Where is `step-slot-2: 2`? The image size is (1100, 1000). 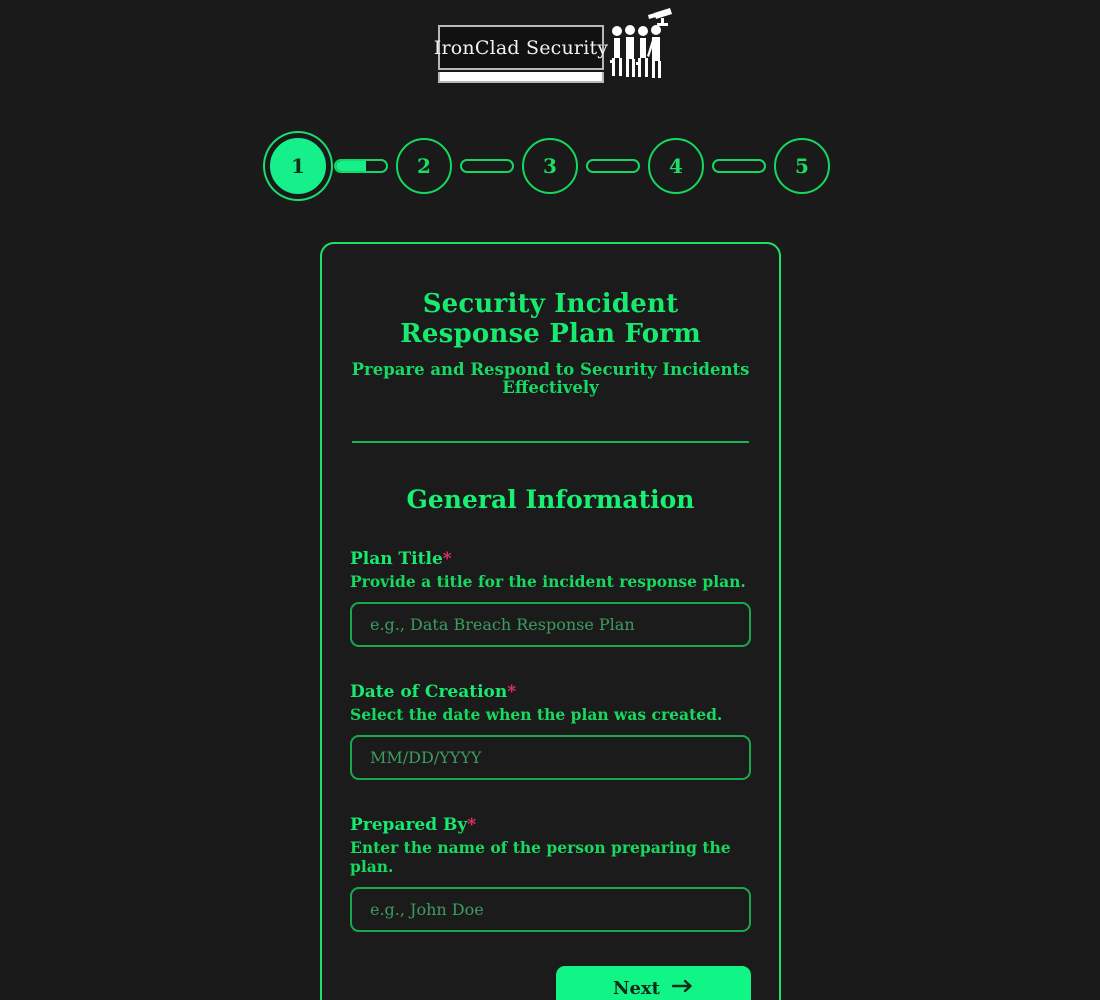
step-slot-2: 2 is located at coordinates (459, 166).